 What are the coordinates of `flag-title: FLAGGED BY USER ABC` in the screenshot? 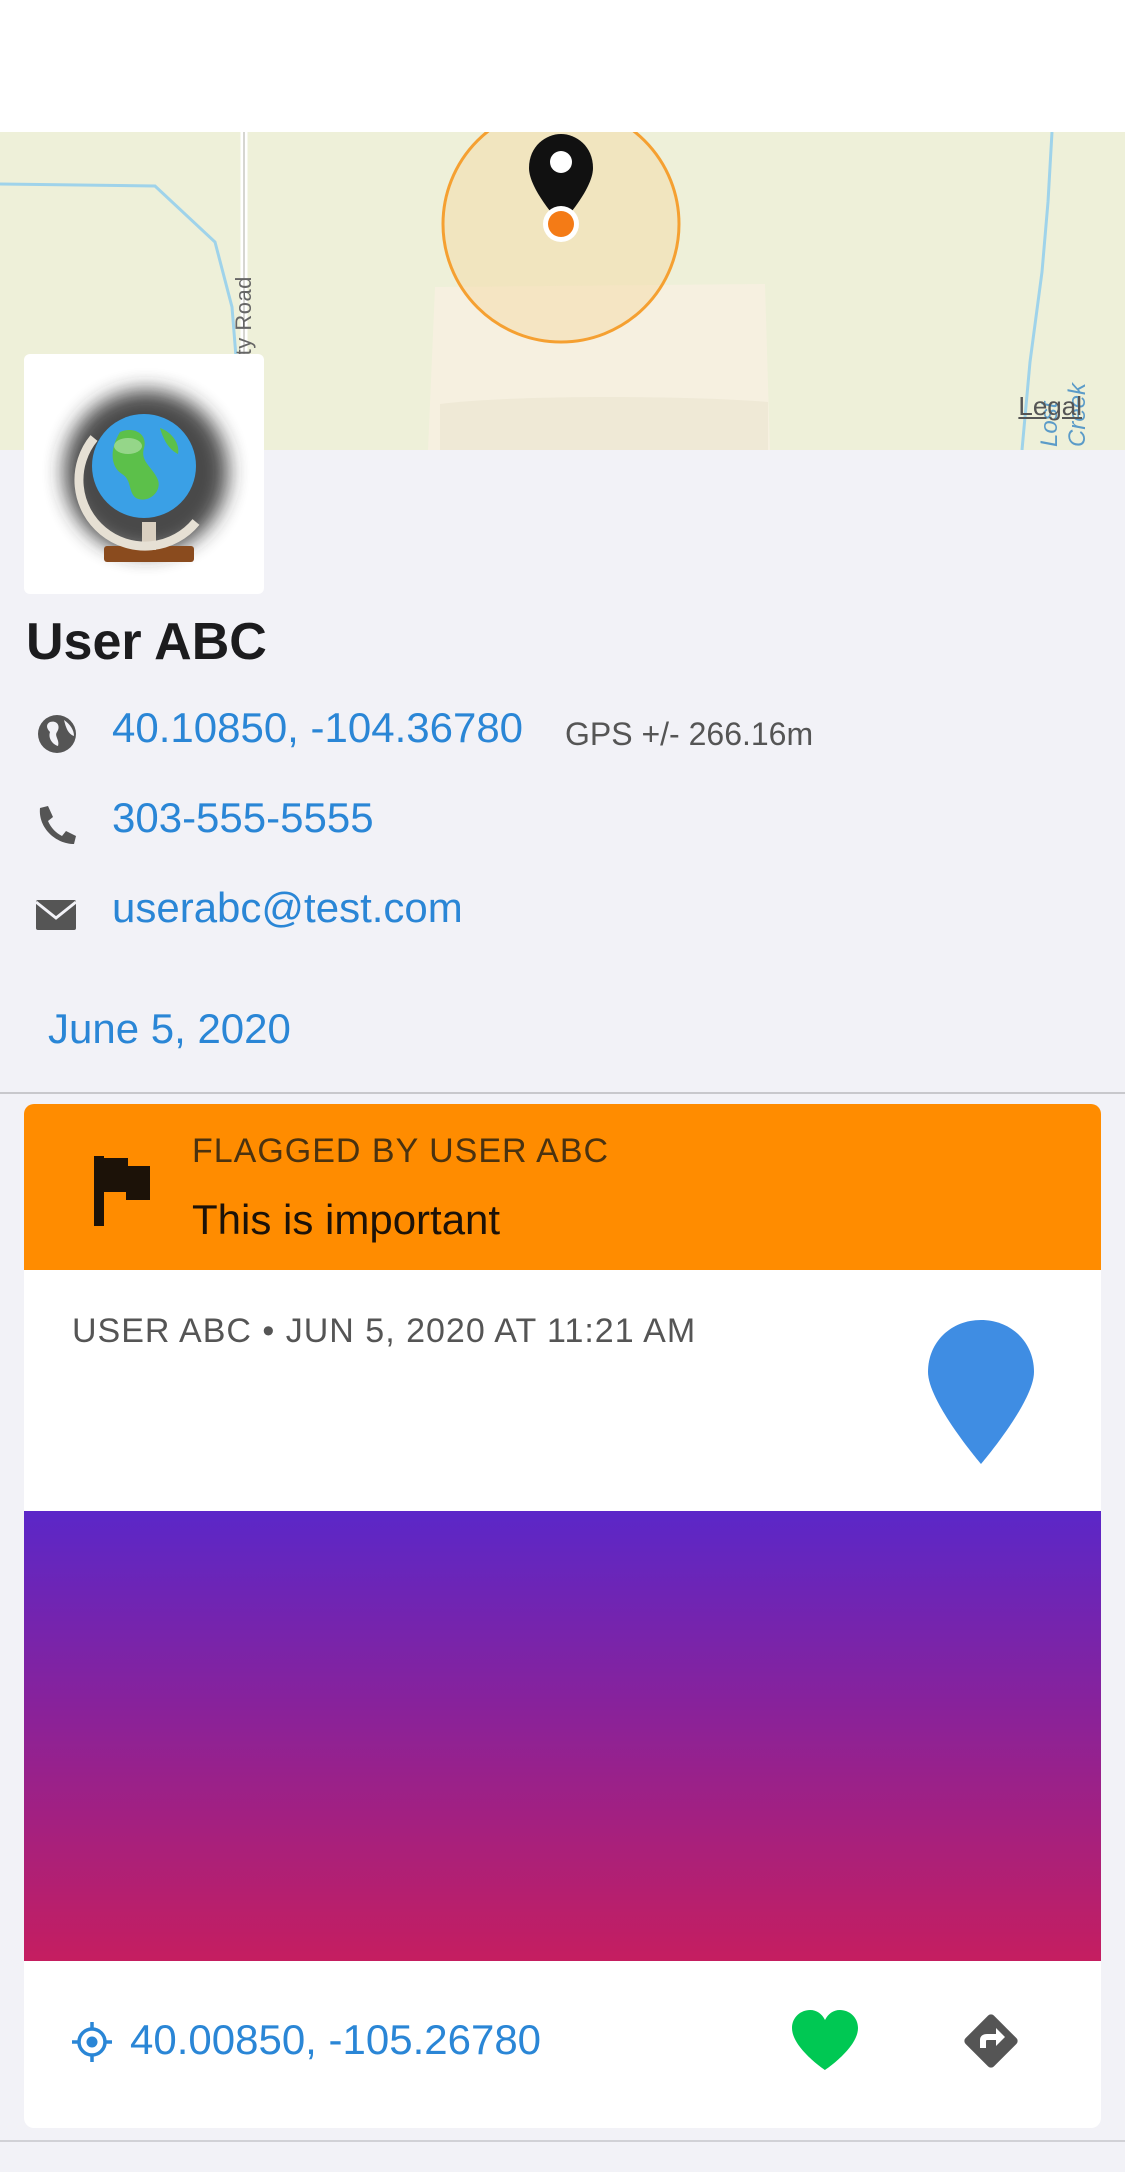 It's located at (401, 1151).